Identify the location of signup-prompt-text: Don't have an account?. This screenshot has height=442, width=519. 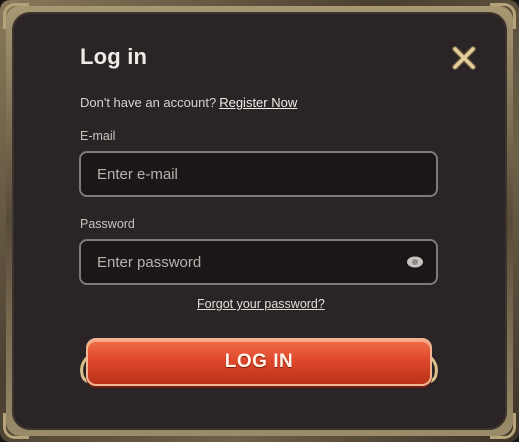
(148, 102).